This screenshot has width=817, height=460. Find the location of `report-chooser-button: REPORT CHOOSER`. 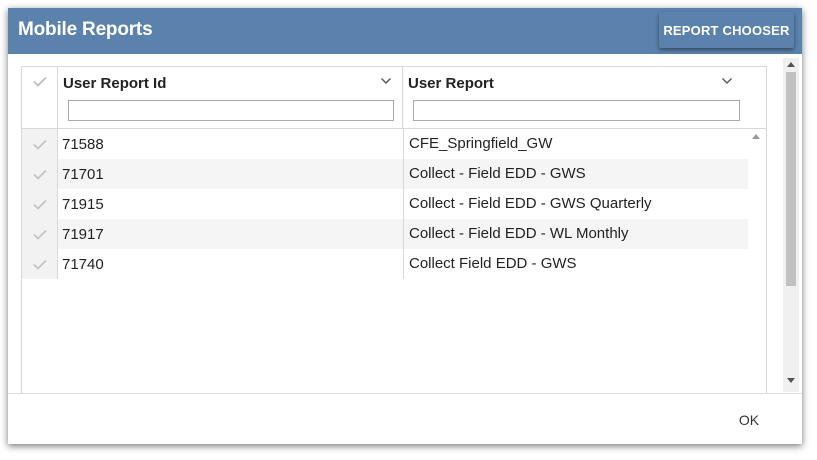

report-chooser-button: REPORT CHOOSER is located at coordinates (726, 30).